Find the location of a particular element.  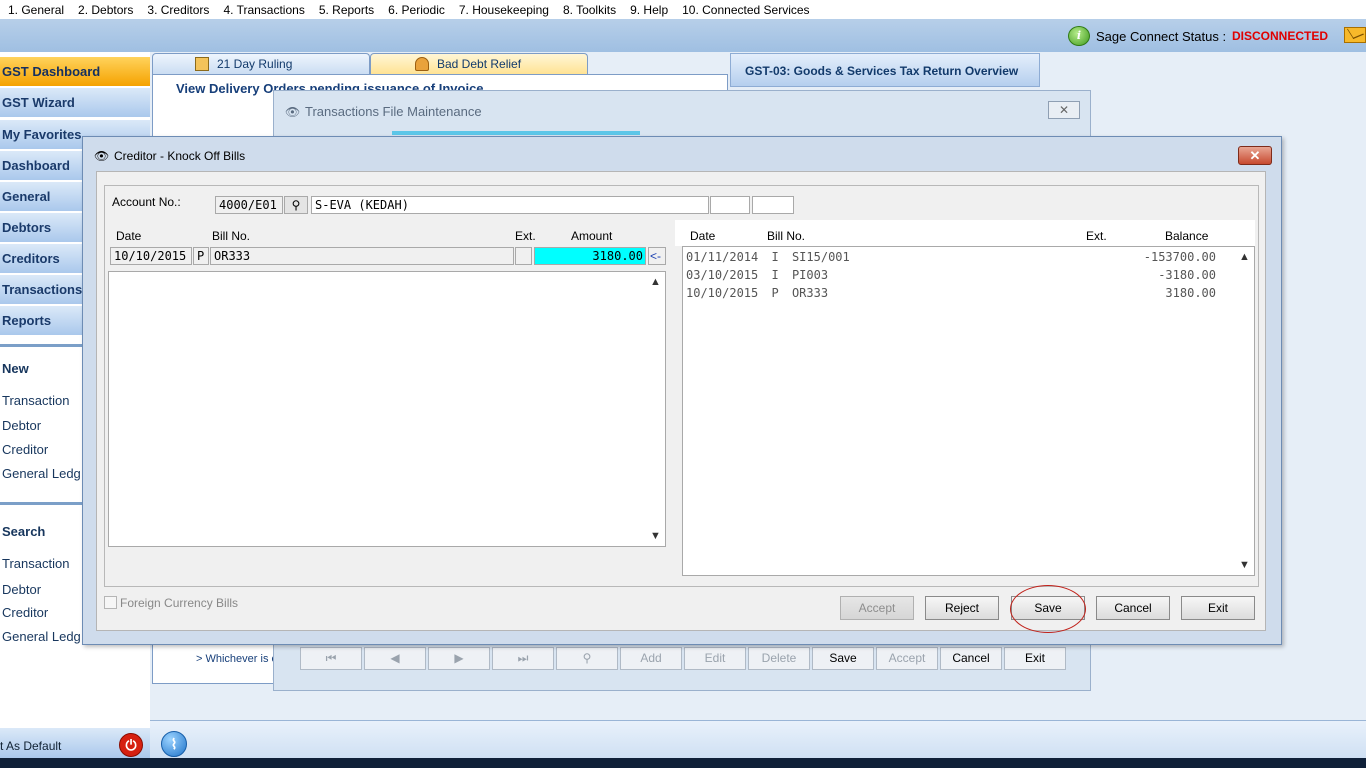

tfm-accept-button: Accept is located at coordinates (907, 658).